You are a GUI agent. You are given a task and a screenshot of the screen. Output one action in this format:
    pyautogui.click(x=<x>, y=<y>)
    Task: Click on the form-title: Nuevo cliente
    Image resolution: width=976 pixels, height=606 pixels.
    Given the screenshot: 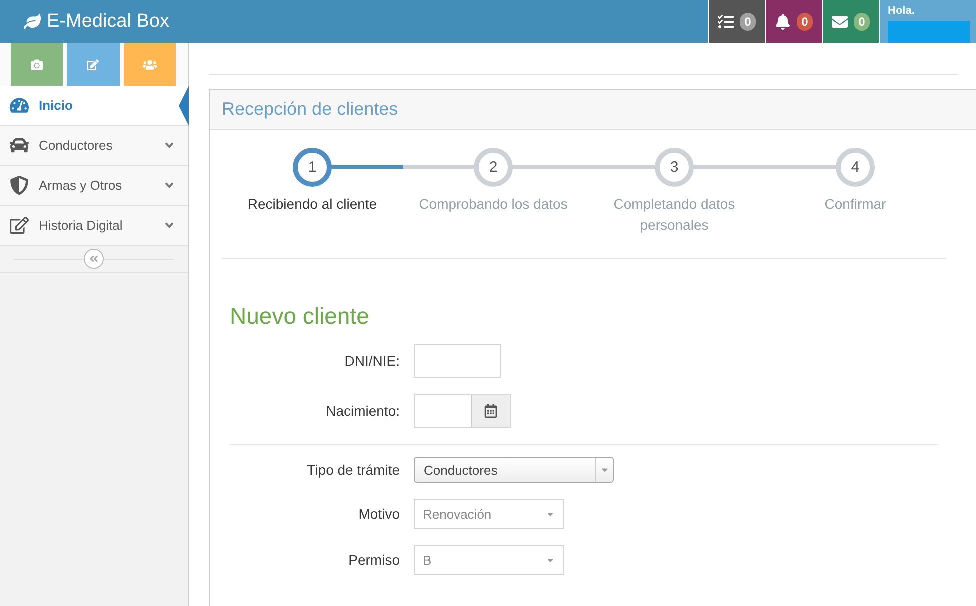 What is the action you would take?
    pyautogui.click(x=300, y=316)
    